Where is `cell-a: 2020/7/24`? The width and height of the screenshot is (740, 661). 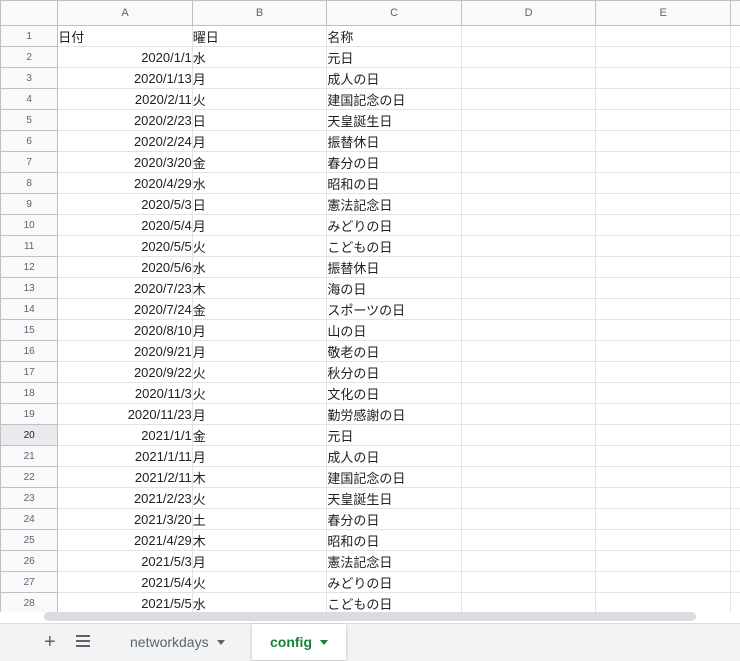
cell-a: 2020/7/24 is located at coordinates (125, 309).